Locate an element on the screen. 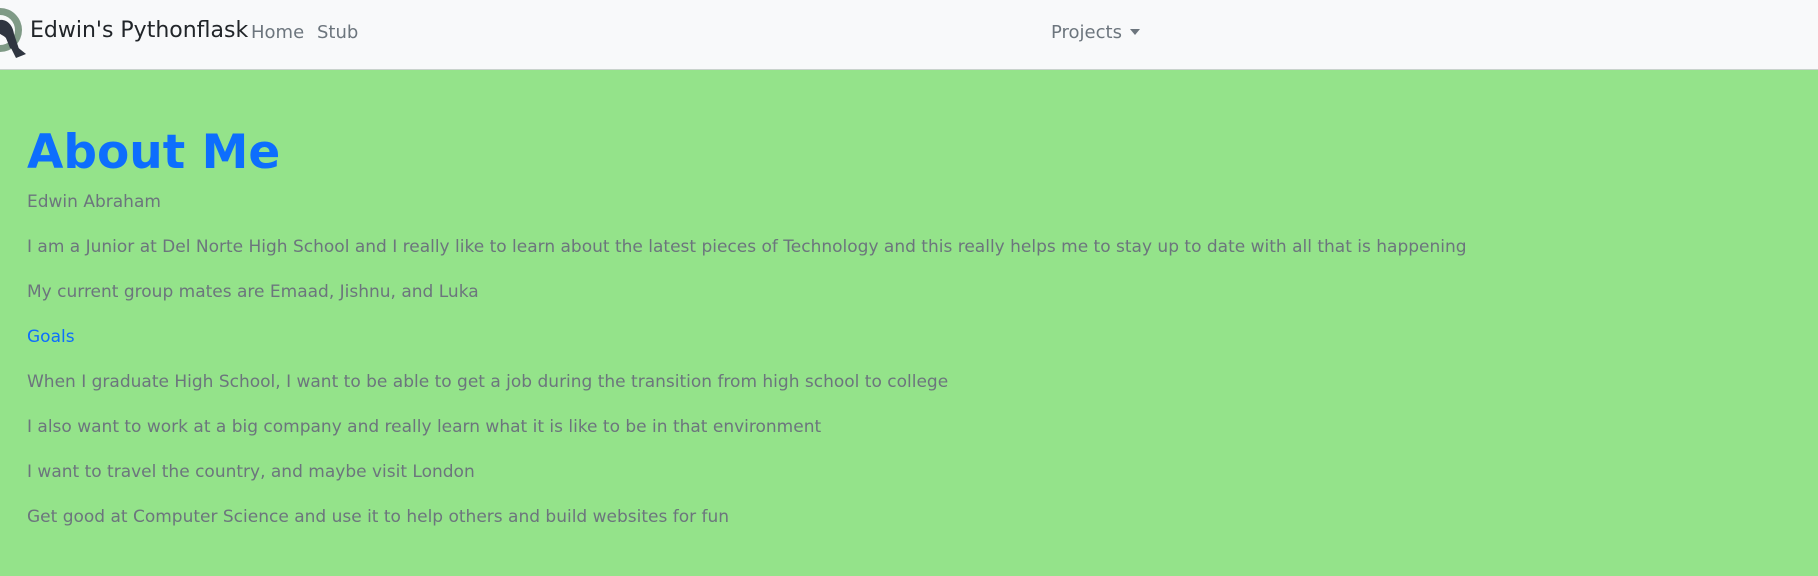 Image resolution: width=1818 pixels, height=576 pixels. projects-dropdown-toggle: Projects is located at coordinates (1095, 32).